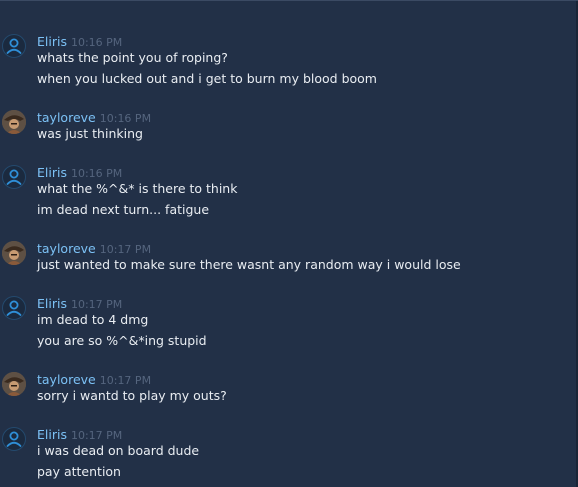 This screenshot has height=487, width=578. Describe the element at coordinates (79, 471) in the screenshot. I see `message-text: pay attention` at that location.